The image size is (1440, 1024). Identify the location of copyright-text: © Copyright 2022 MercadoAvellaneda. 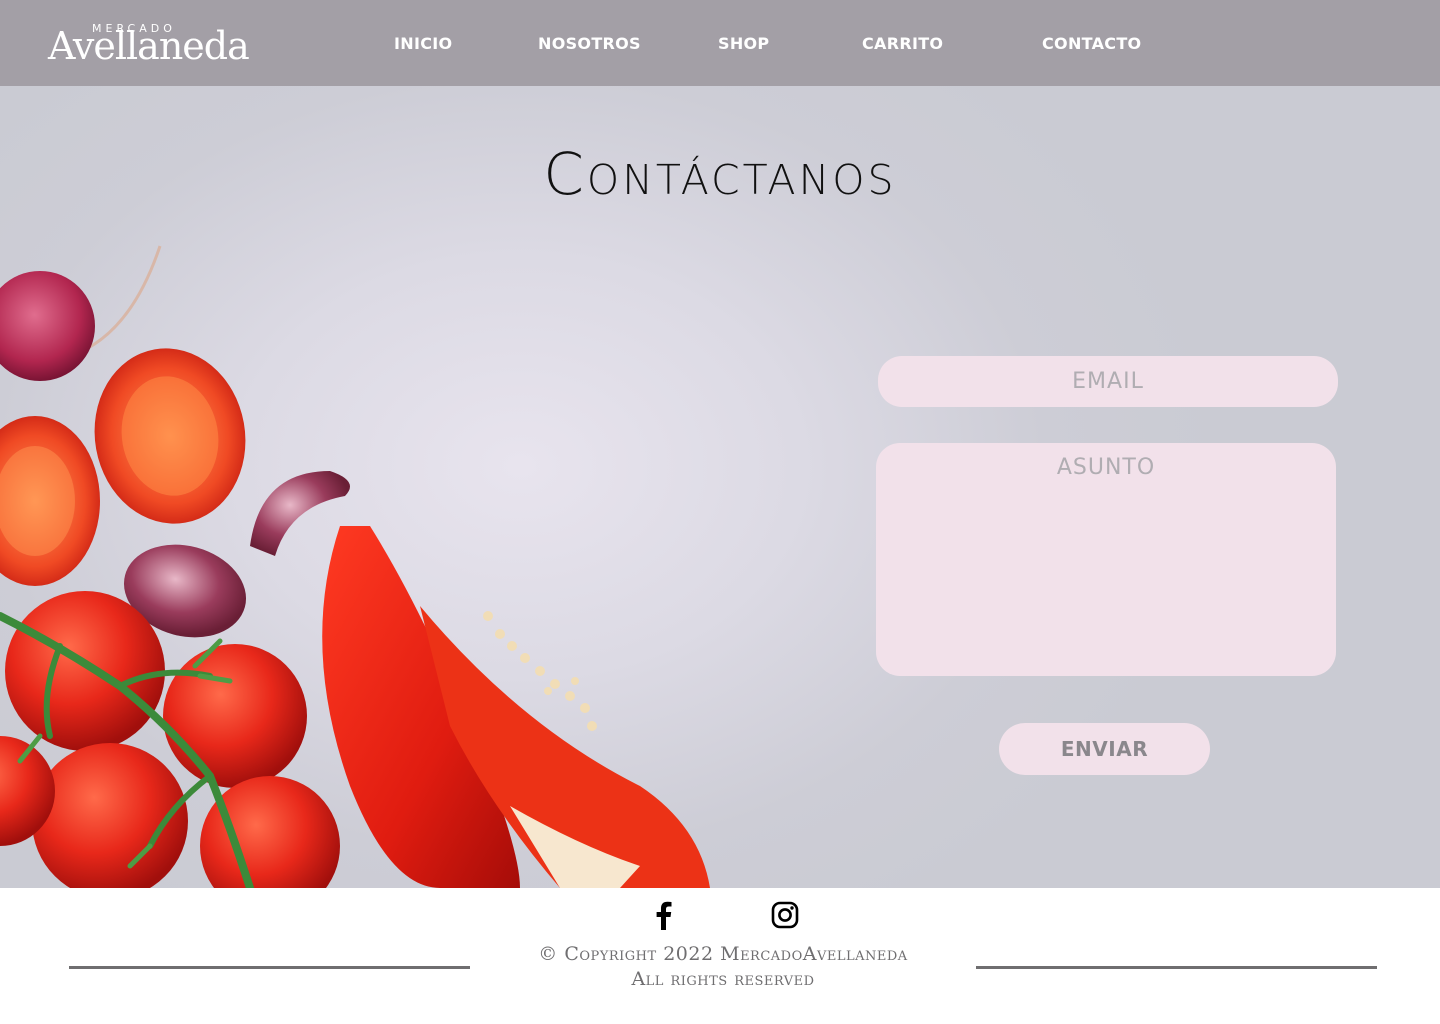
(723, 954).